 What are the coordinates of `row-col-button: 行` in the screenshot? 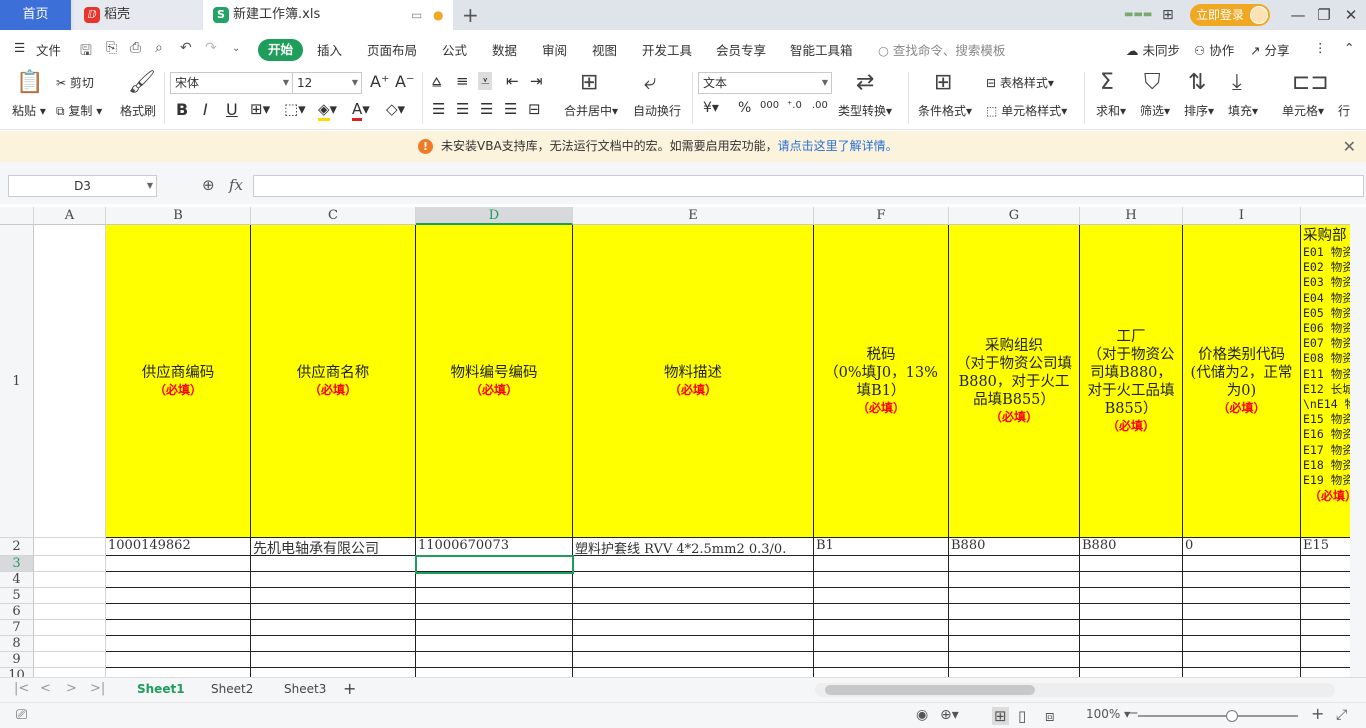 It's located at (1344, 110).